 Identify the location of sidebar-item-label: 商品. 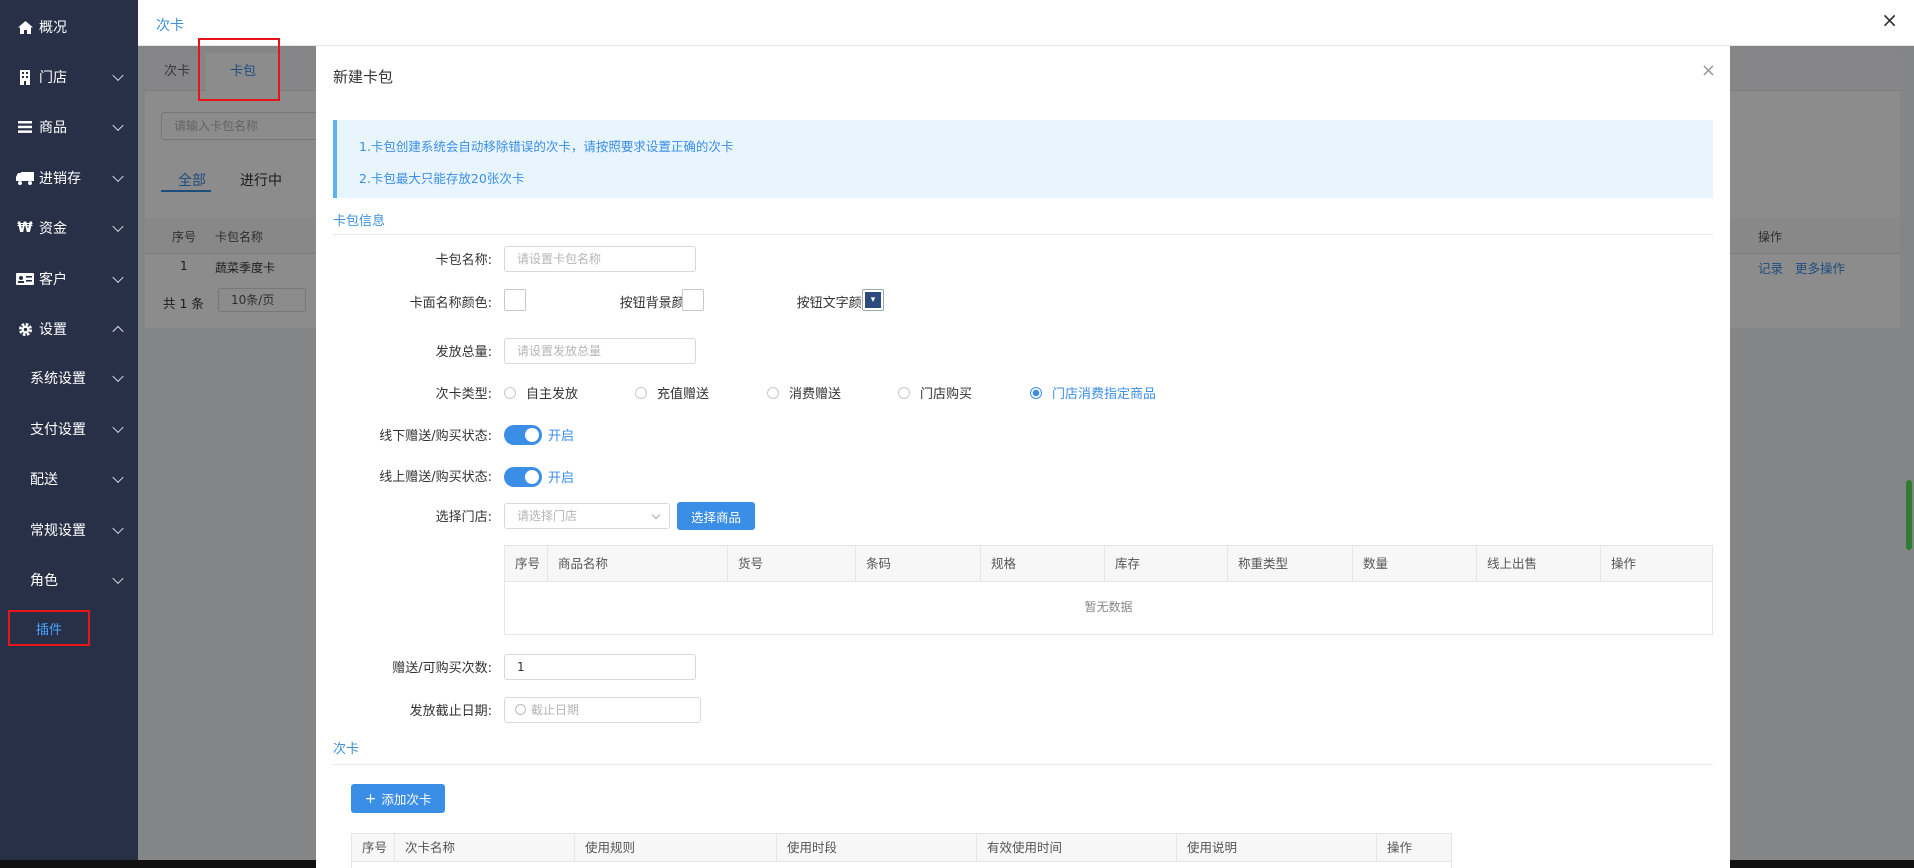
(53, 128).